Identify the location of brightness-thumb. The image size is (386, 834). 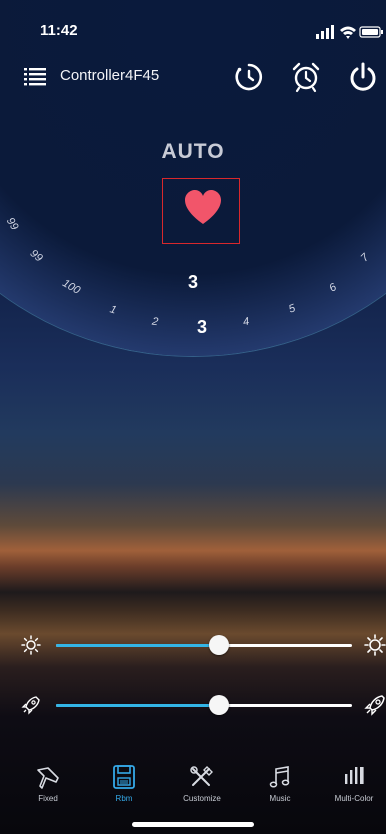
(218, 645).